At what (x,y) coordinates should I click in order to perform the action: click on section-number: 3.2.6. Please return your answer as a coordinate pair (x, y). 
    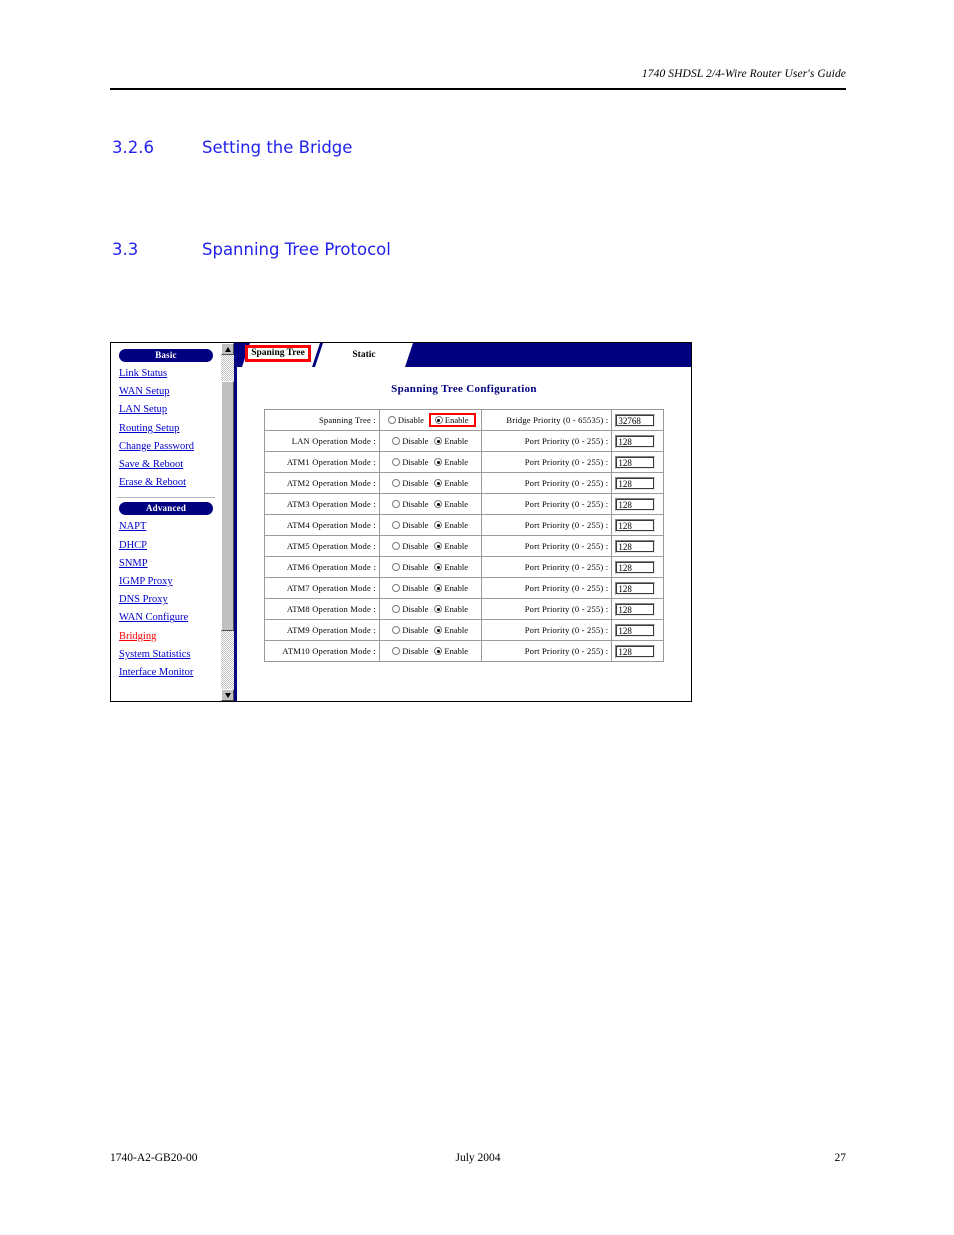
    Looking at the image, I should click on (133, 147).